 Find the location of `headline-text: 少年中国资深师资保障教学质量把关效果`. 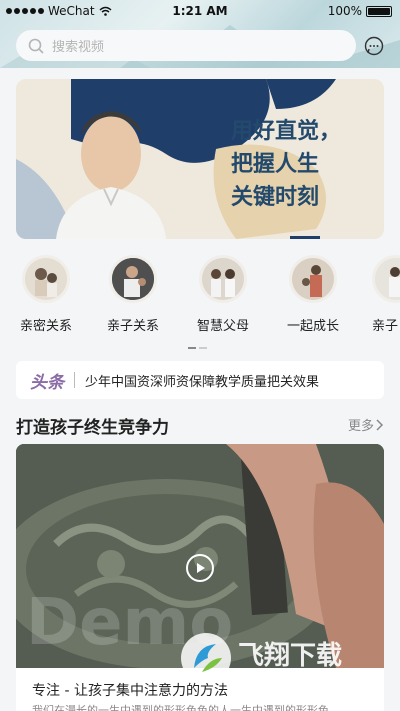

headline-text: 少年中国资深师资保障教学质量把关效果 is located at coordinates (202, 380).